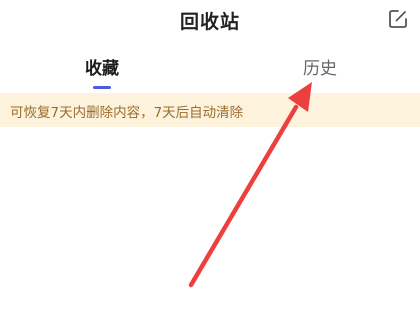 Image resolution: width=420 pixels, height=315 pixels. What do you see at coordinates (102, 87) in the screenshot?
I see `active-tab-indicator` at bounding box center [102, 87].